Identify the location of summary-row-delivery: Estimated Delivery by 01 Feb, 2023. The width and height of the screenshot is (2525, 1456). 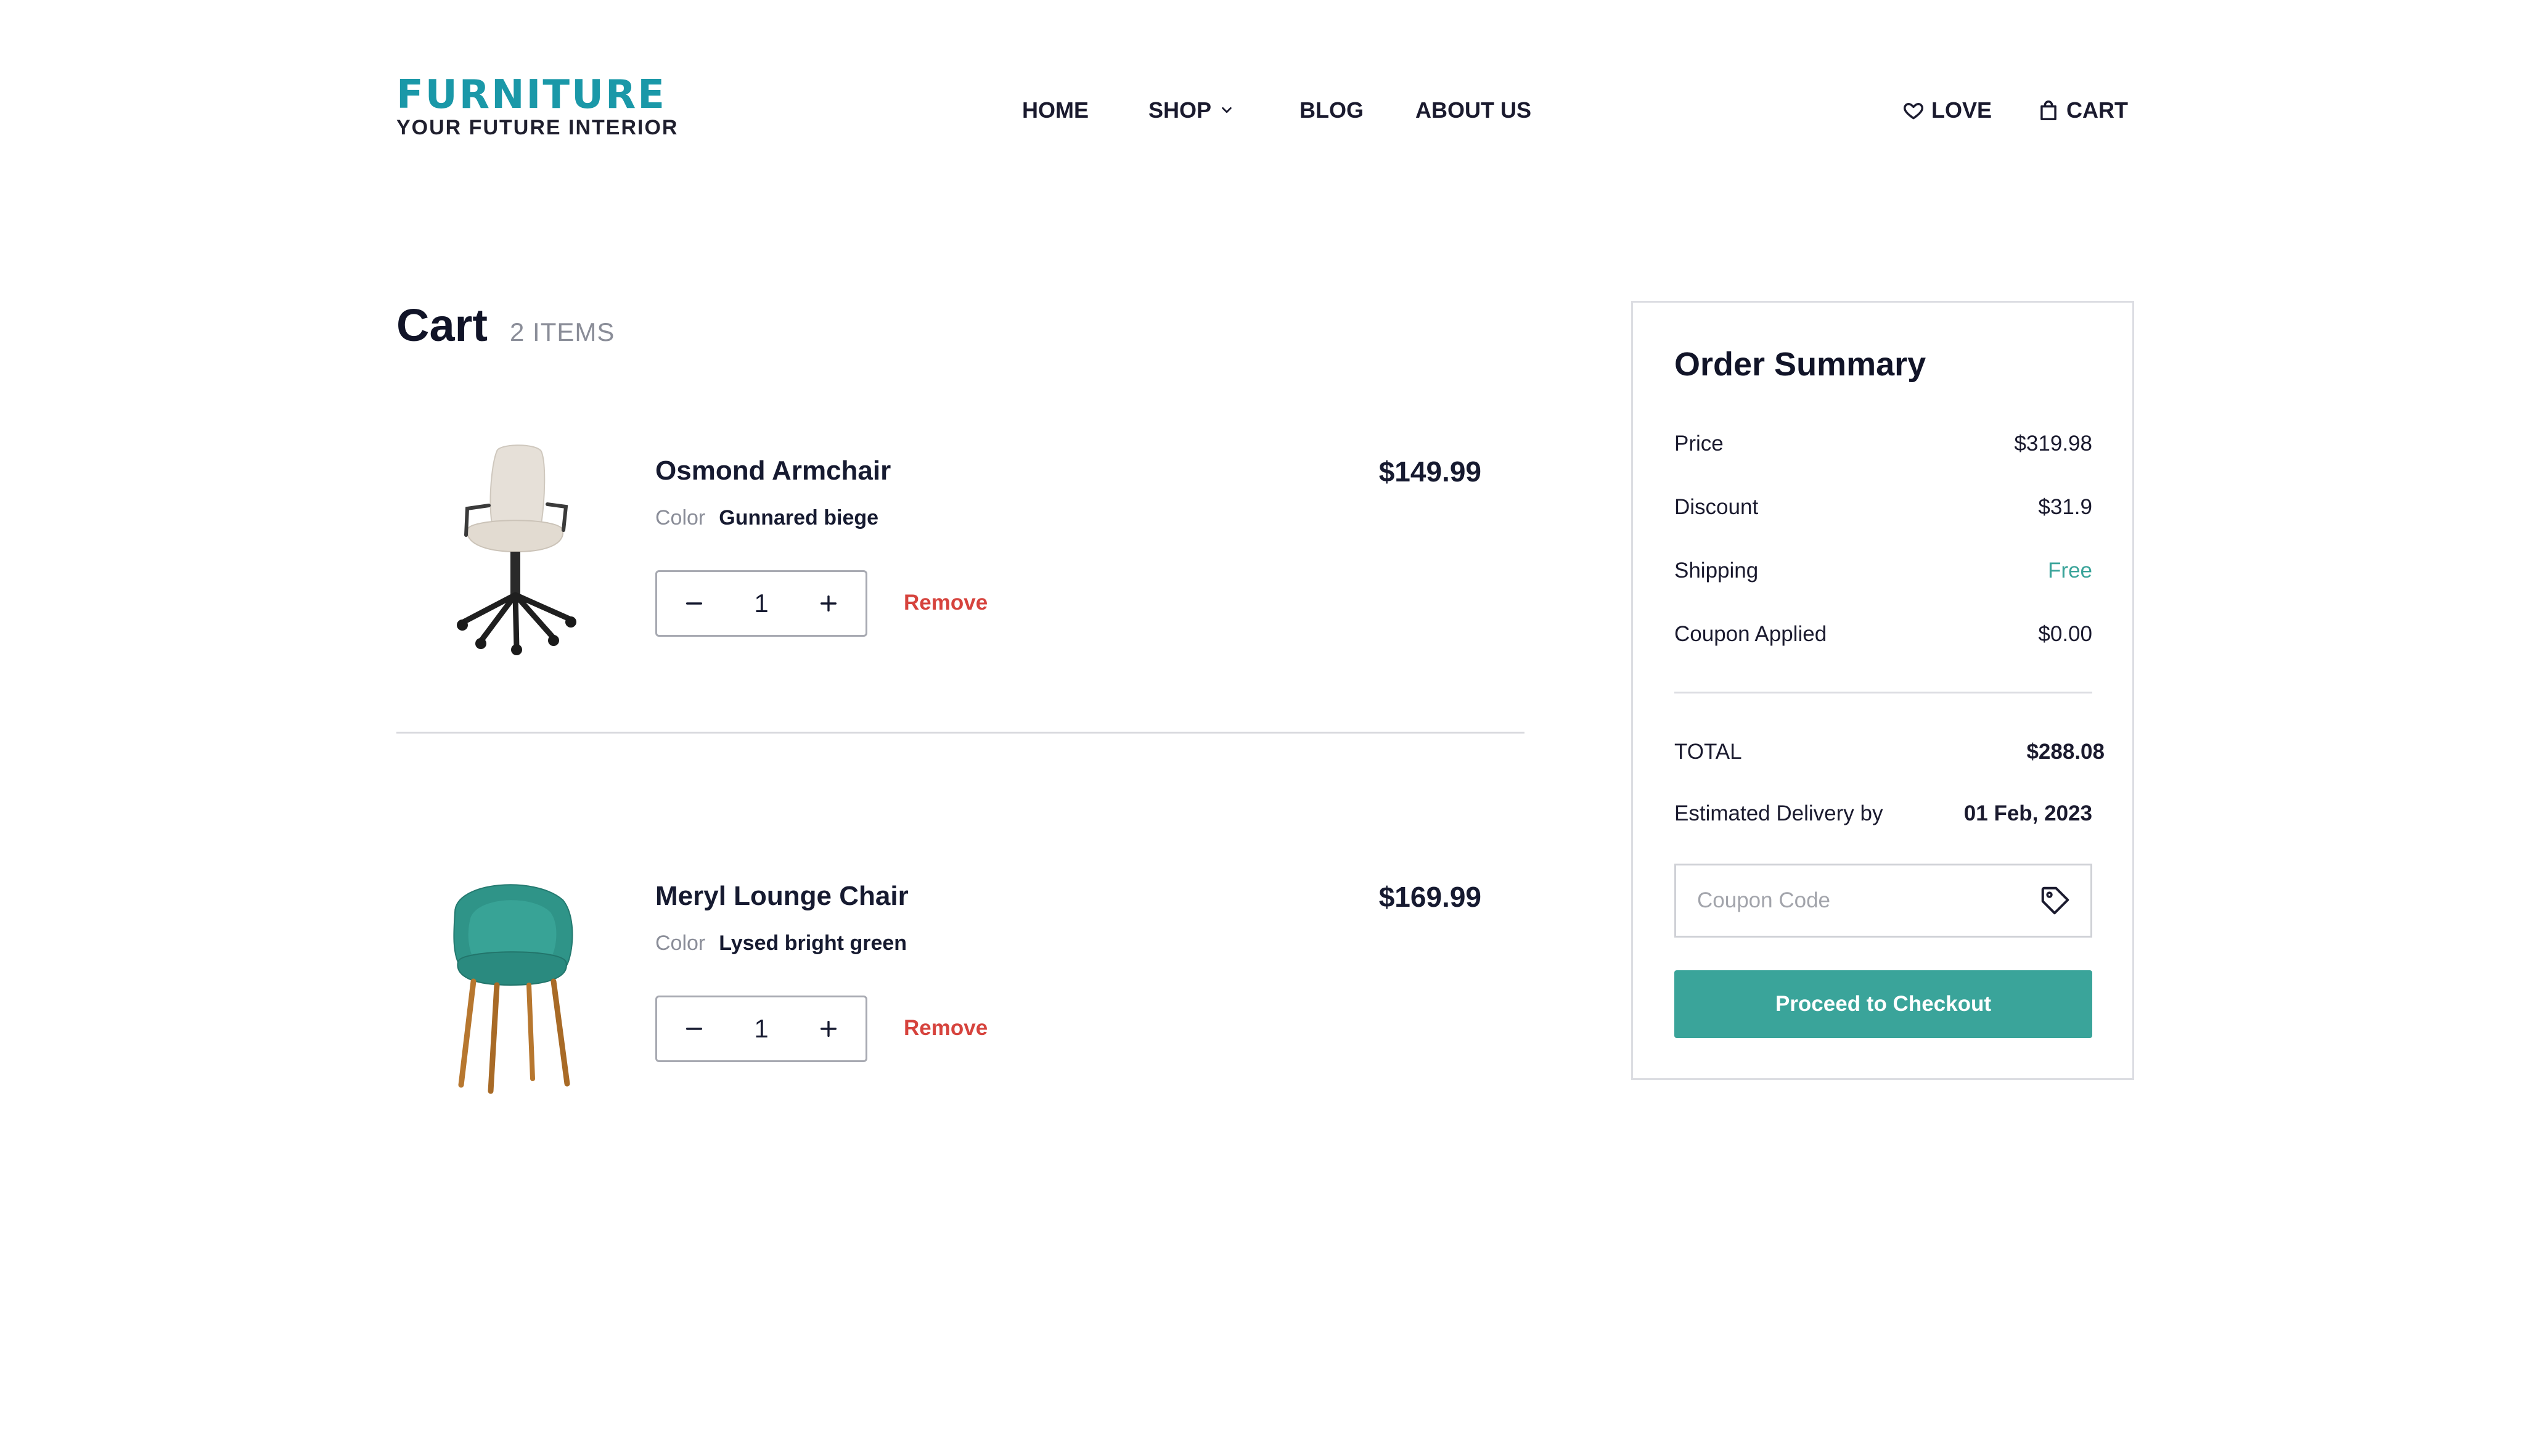
(1883, 814).